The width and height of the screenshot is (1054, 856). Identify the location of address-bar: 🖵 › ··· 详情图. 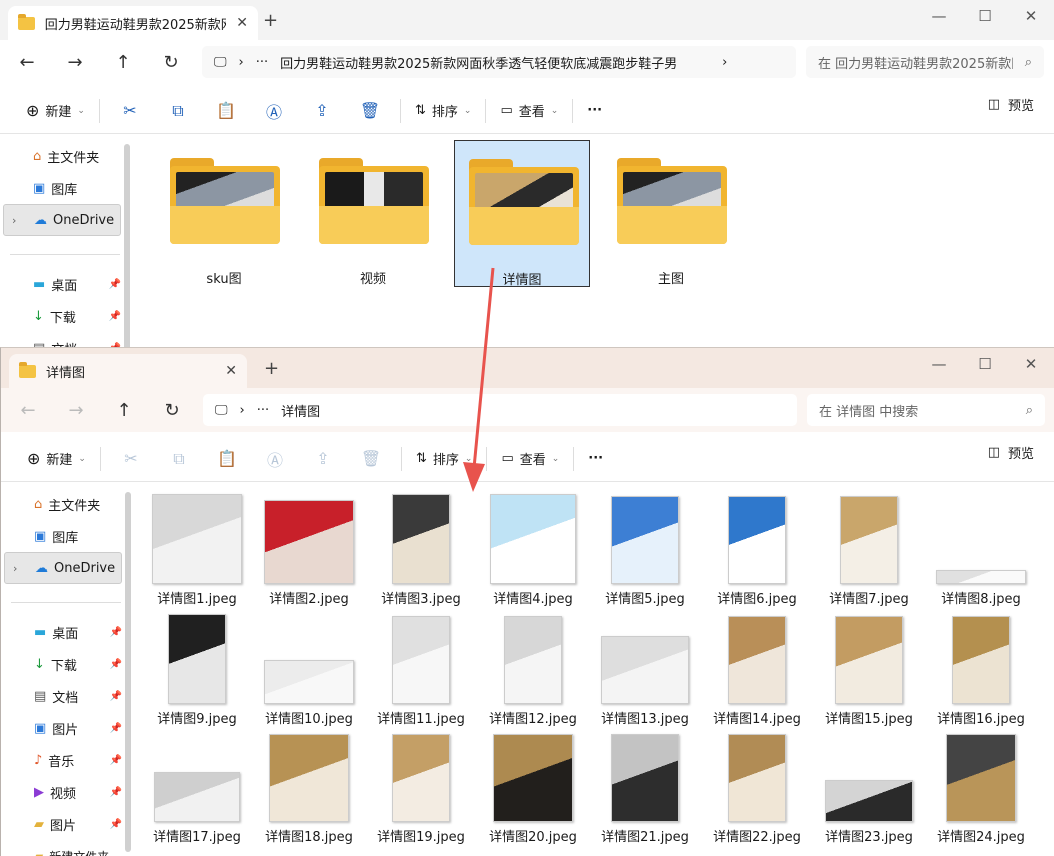
(500, 410).